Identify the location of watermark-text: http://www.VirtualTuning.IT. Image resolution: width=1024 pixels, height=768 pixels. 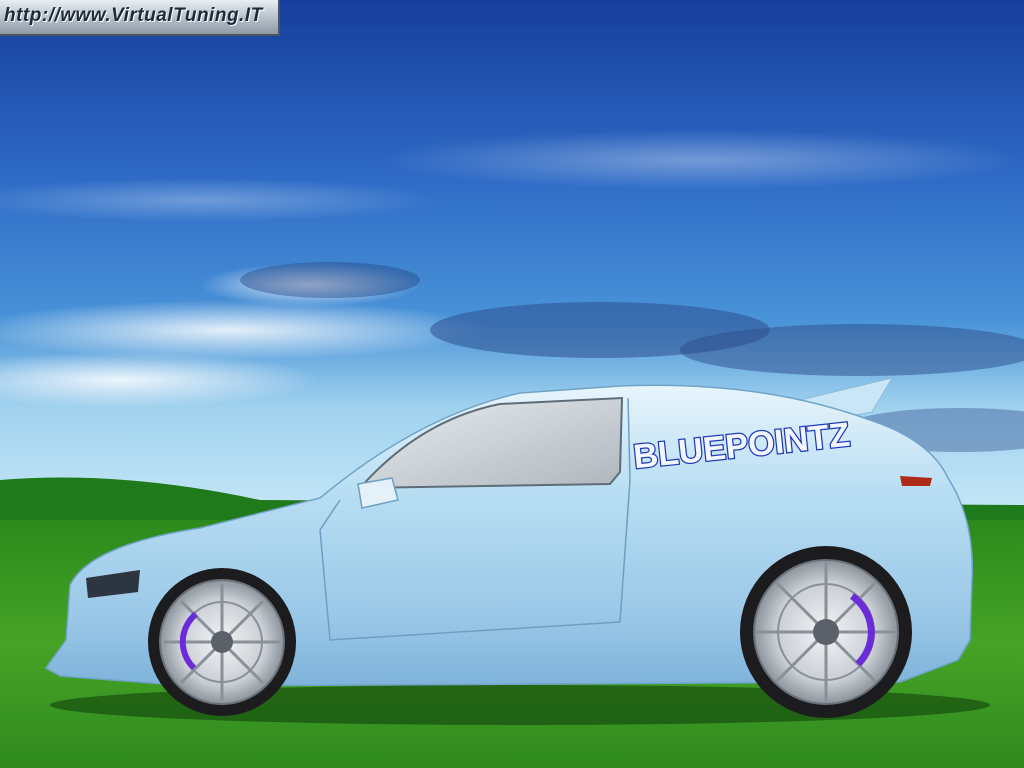
(133, 15).